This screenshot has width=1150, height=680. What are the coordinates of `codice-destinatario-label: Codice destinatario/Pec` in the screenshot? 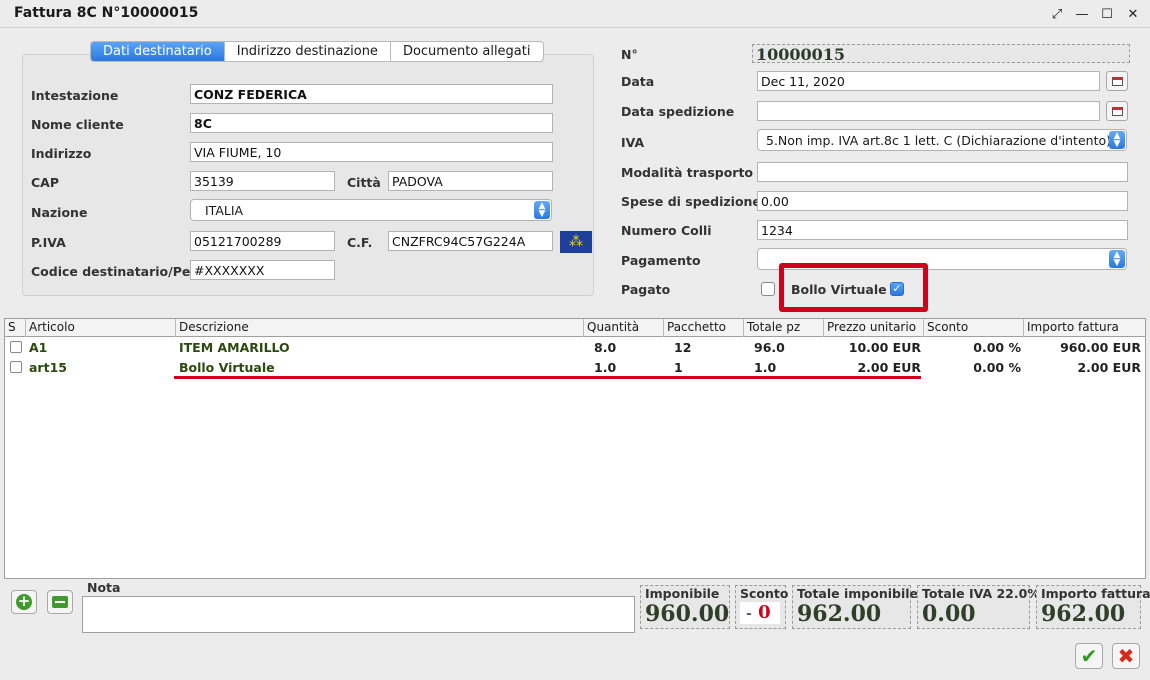 It's located at (114, 271).